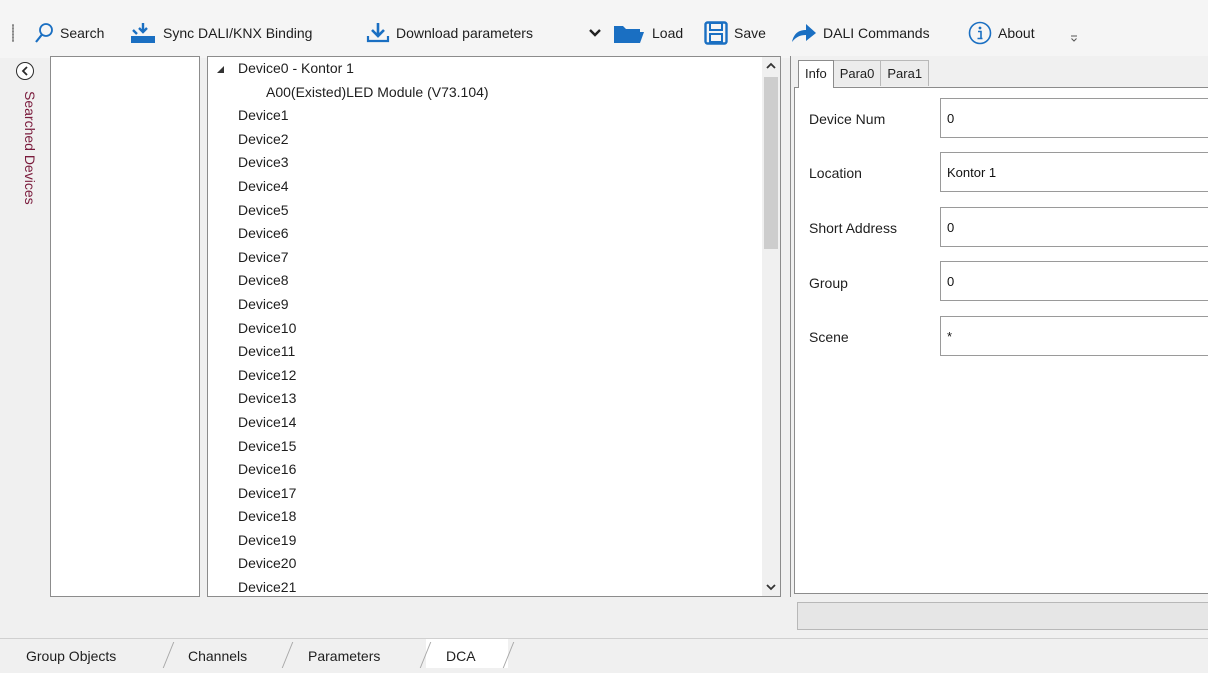 The image size is (1208, 673). I want to click on toolbar-overflow-icon, so click(1074, 38).